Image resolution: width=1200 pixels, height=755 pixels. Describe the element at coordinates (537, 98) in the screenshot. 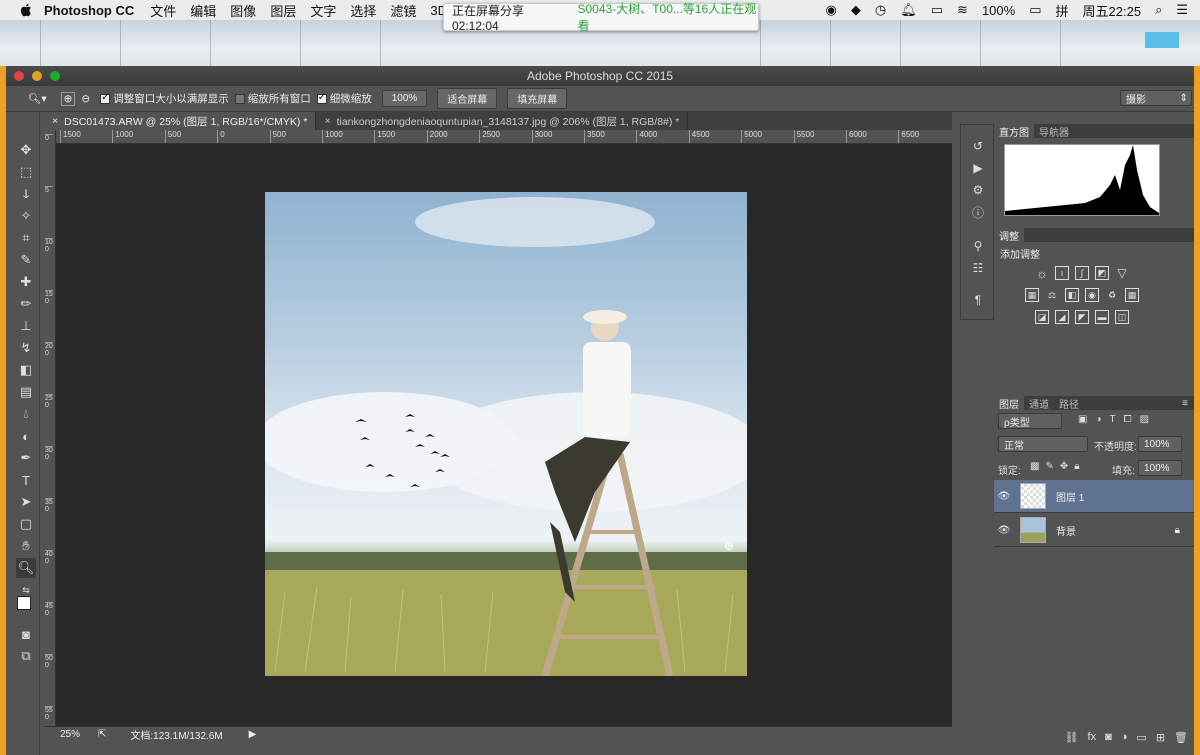

I see `fill-screen-button: 填充屏幕` at that location.